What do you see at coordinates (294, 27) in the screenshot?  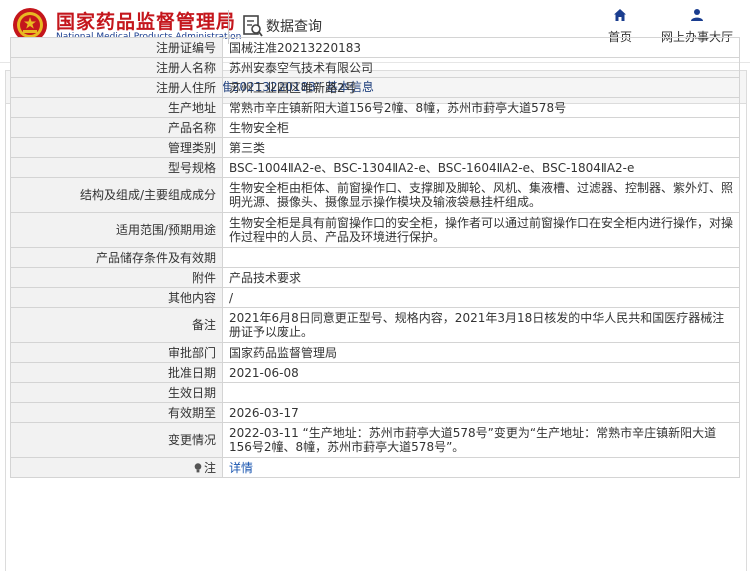 I see `query-title: 数据查询` at bounding box center [294, 27].